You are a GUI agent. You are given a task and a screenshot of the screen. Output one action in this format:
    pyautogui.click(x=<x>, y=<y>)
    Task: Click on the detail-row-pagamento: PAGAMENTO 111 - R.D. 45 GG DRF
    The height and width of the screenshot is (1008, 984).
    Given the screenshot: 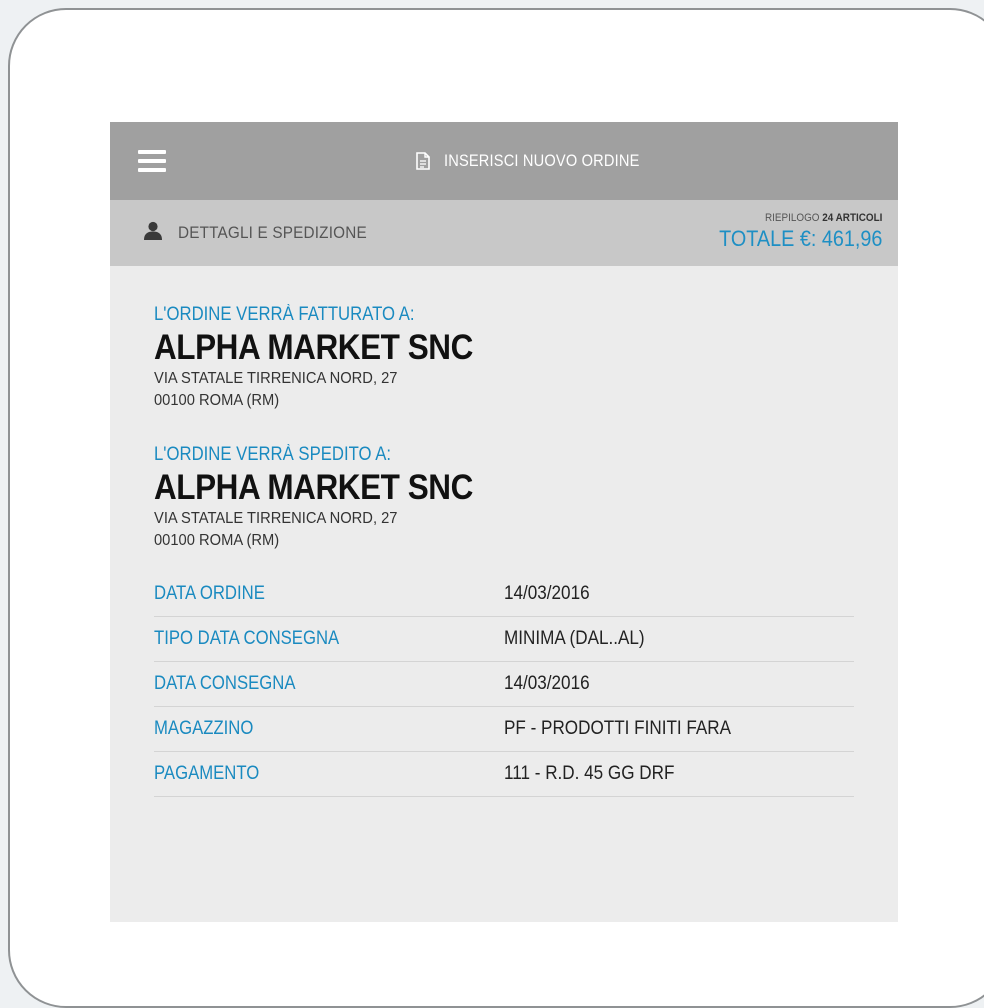 What is the action you would take?
    pyautogui.click(x=504, y=774)
    